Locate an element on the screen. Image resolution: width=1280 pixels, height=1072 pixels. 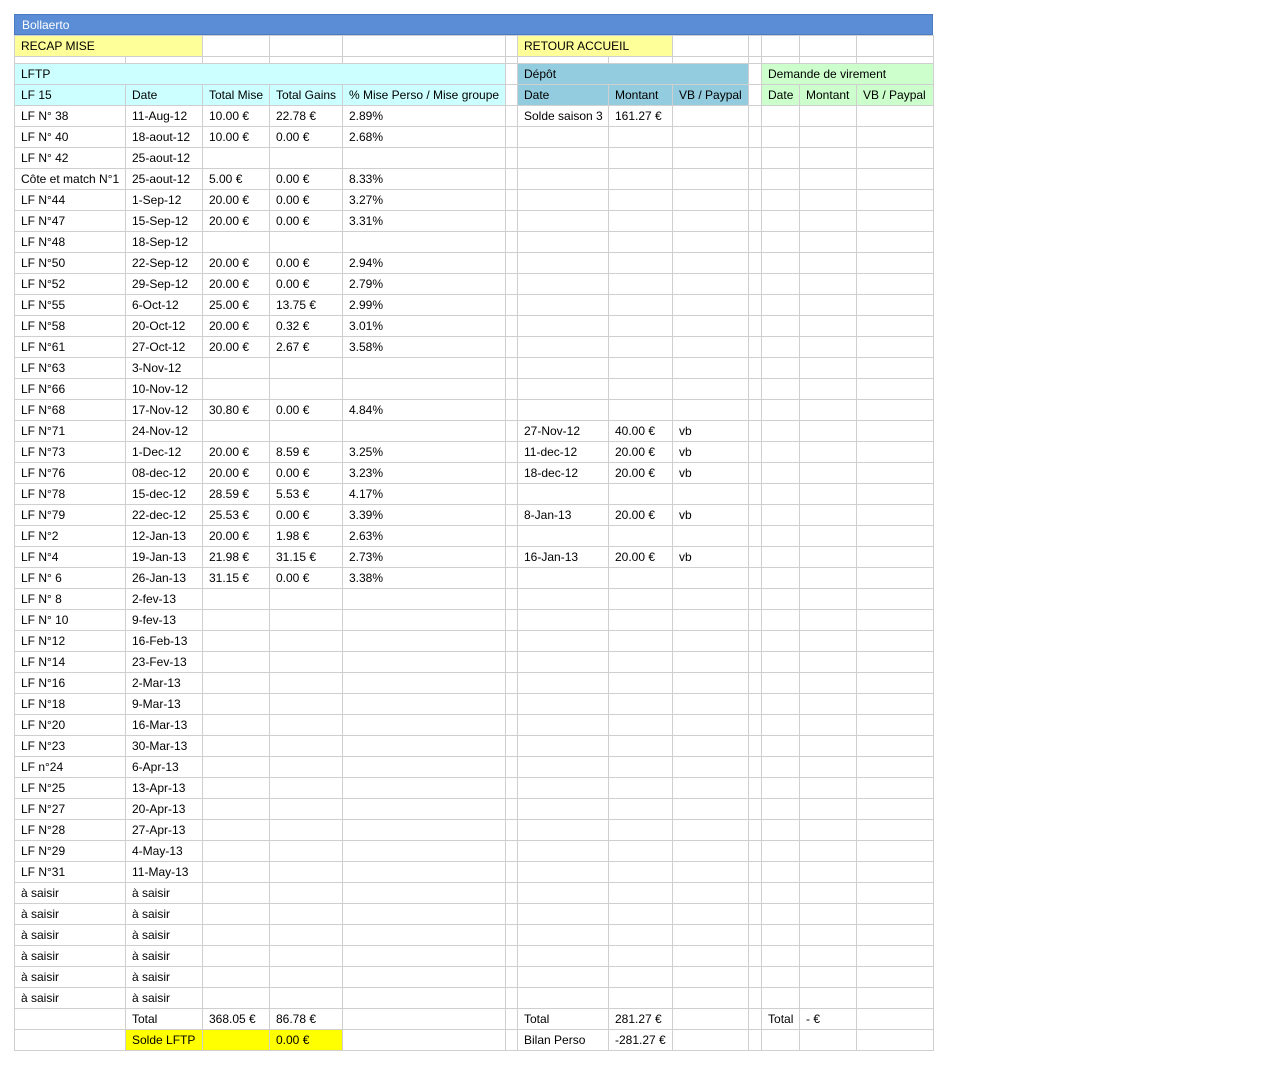
recap-mise-link: RECAP MISE is located at coordinates (108, 46).